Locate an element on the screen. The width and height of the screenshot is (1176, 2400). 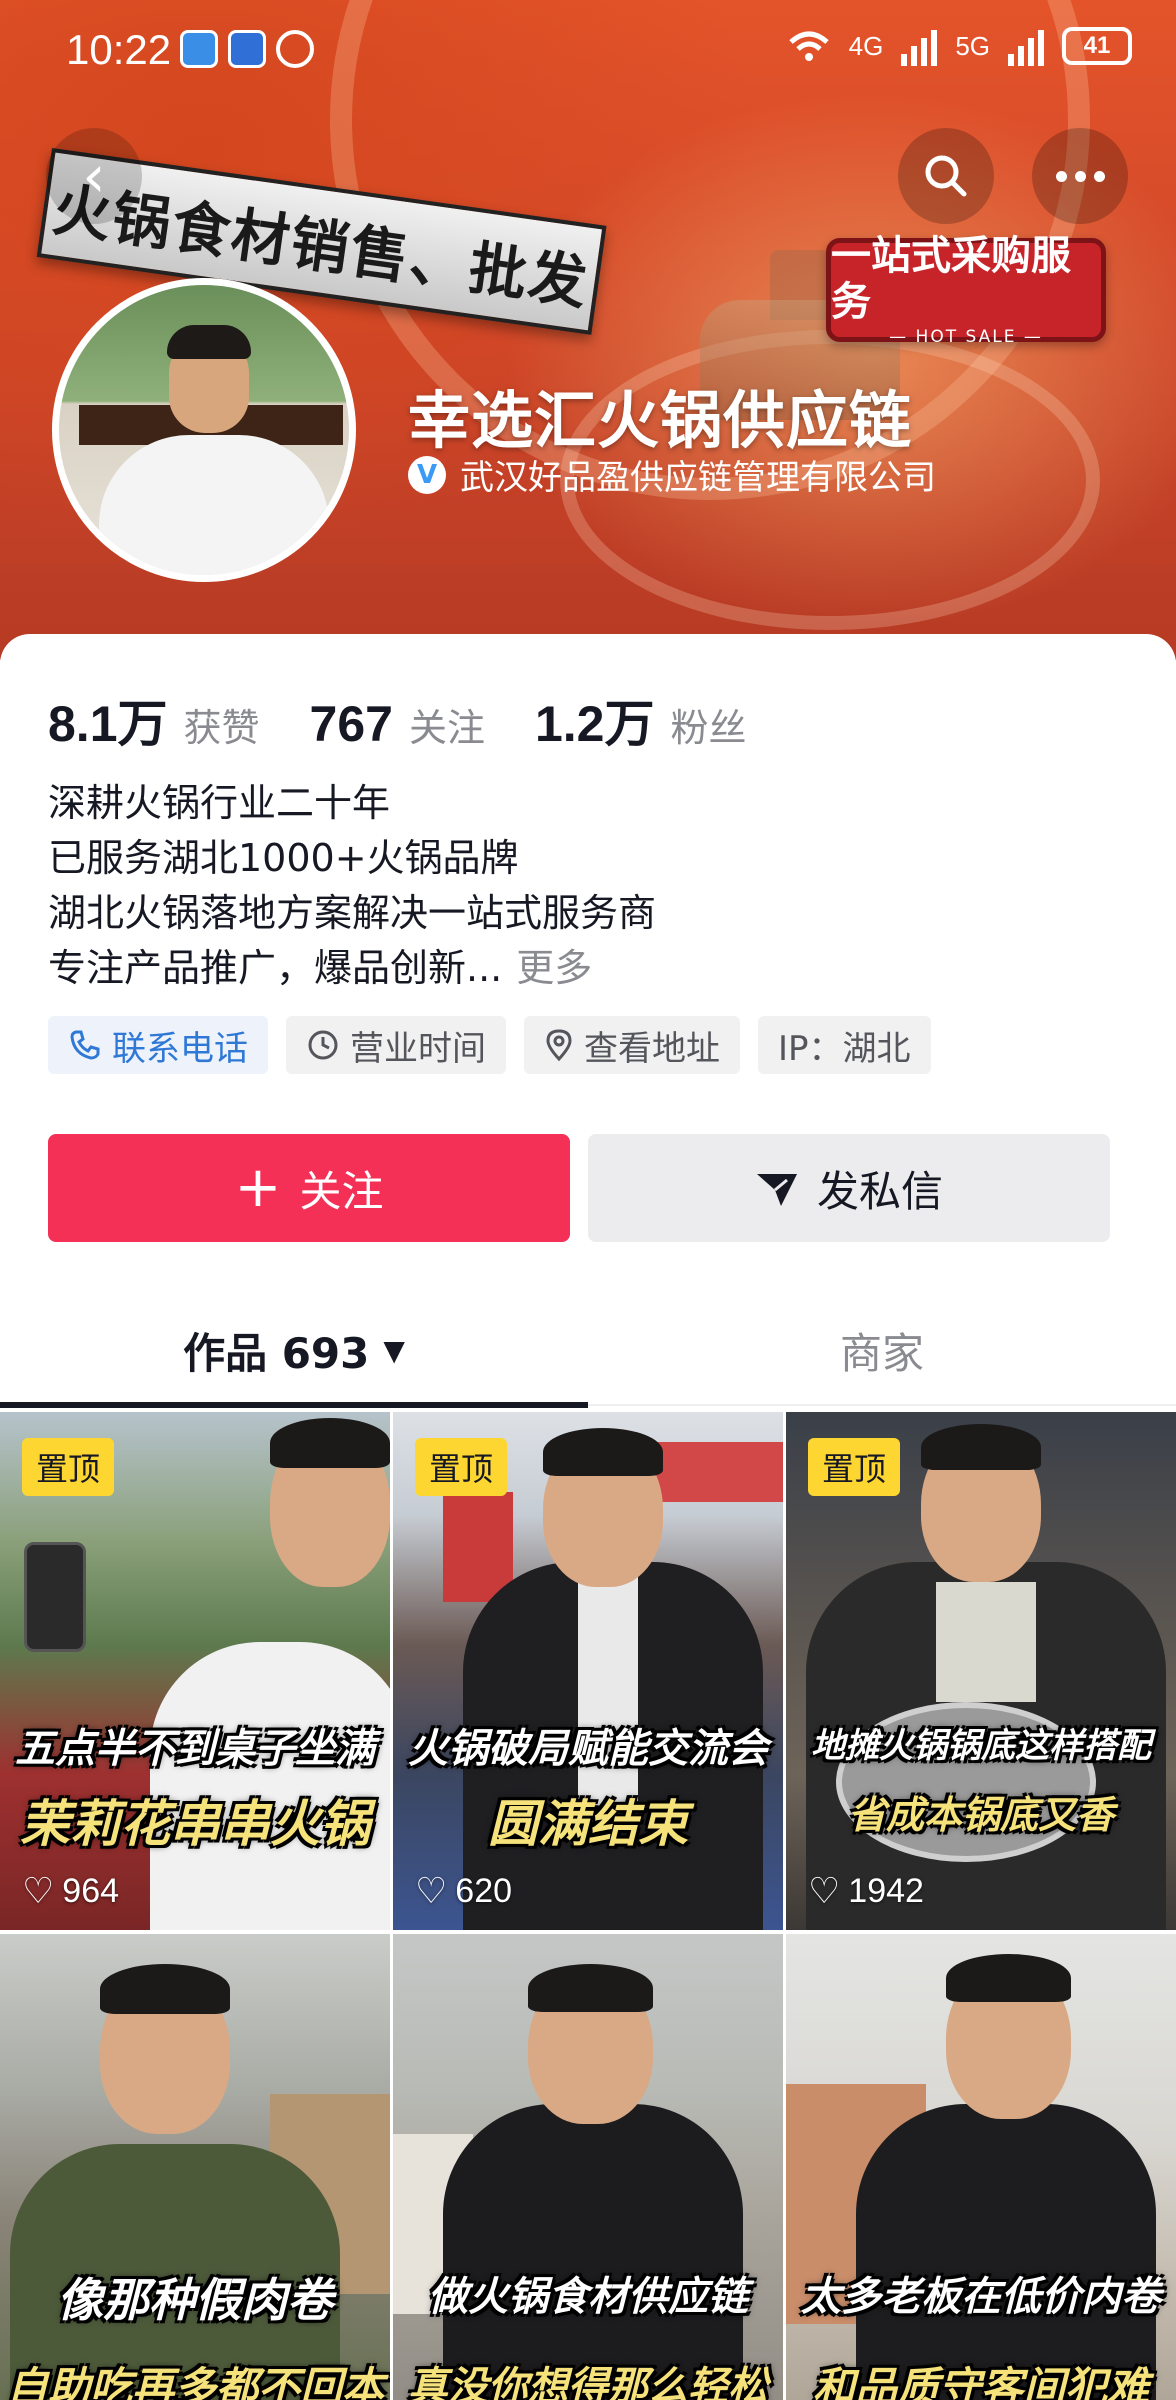
tab-merchant-label: 商家 is located at coordinates (881, 1353).